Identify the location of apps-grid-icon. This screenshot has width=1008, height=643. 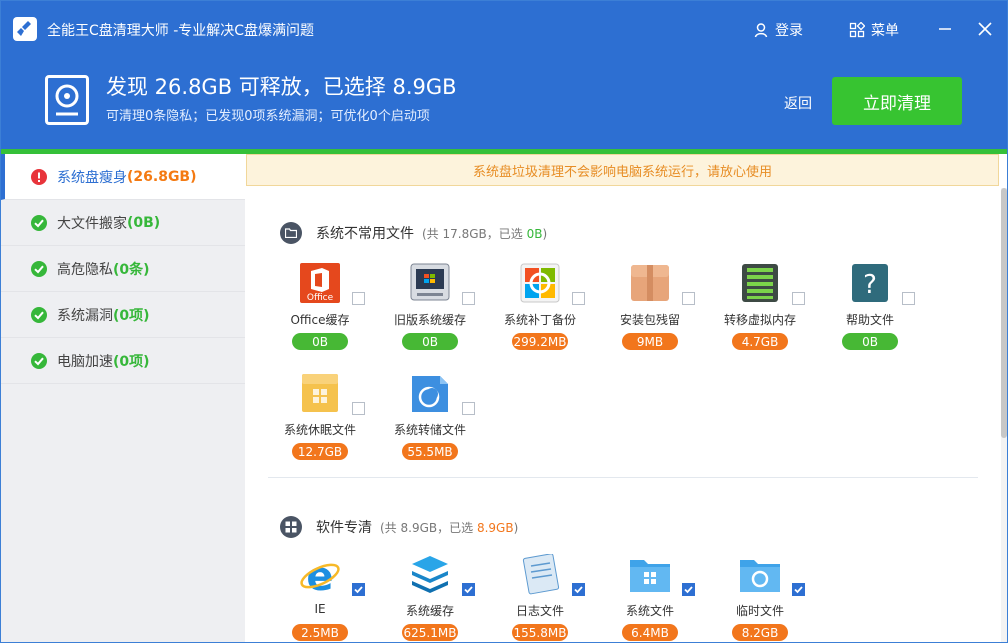
(291, 527).